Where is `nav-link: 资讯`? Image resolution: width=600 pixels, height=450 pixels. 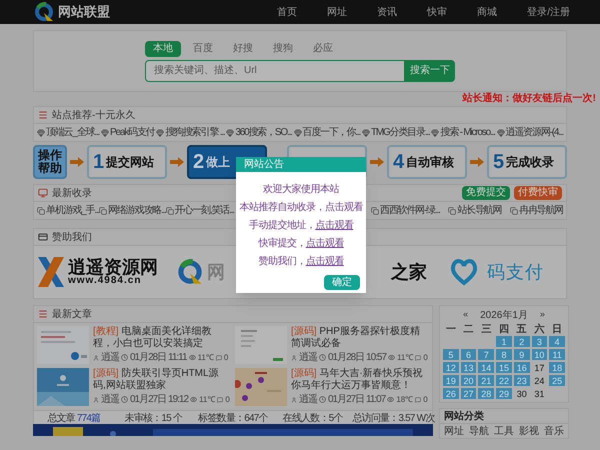 nav-link: 资讯 is located at coordinates (387, 12).